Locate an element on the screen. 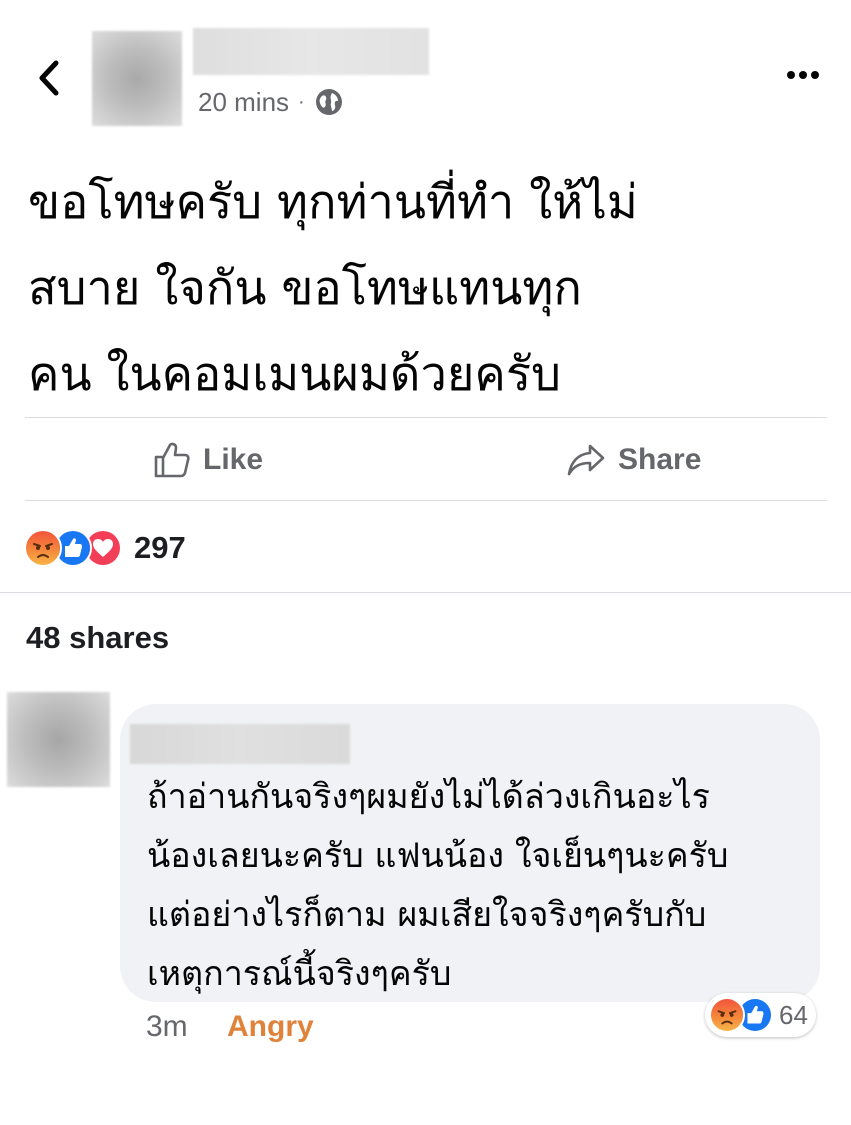 Image resolution: width=851 pixels, height=1125 pixels. comment-reaction-count: 64 is located at coordinates (793, 1014).